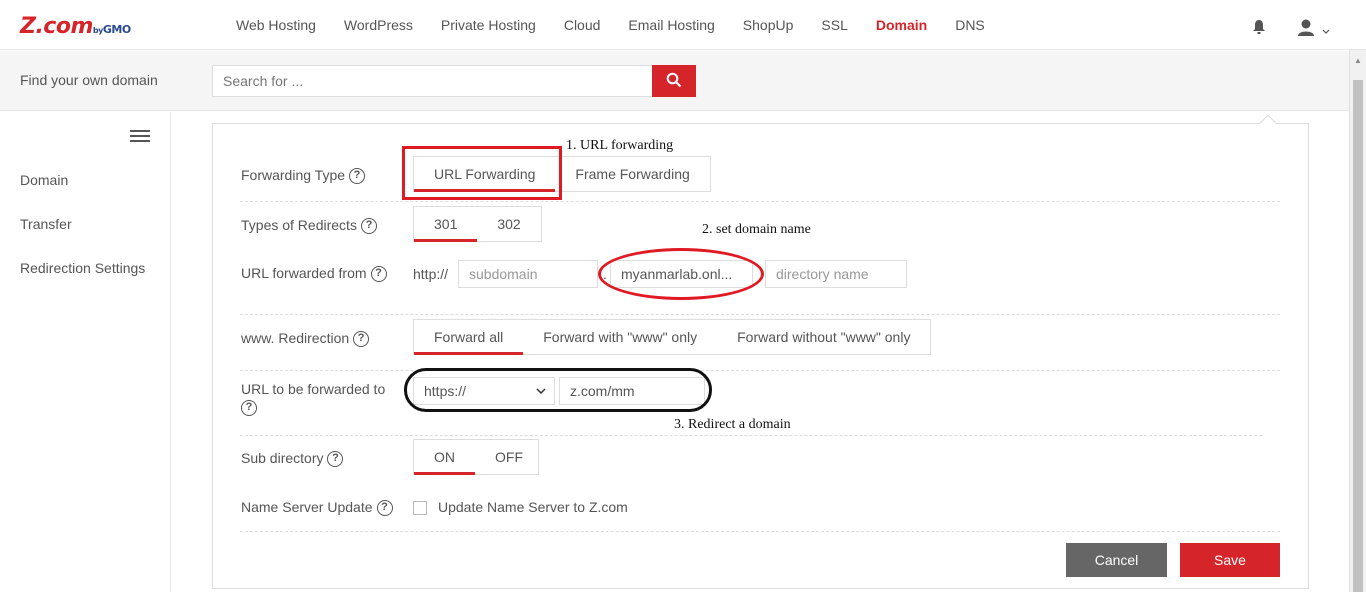 Image resolution: width=1366 pixels, height=592 pixels. Describe the element at coordinates (1116, 560) in the screenshot. I see `cancel-button: Cancel` at that location.